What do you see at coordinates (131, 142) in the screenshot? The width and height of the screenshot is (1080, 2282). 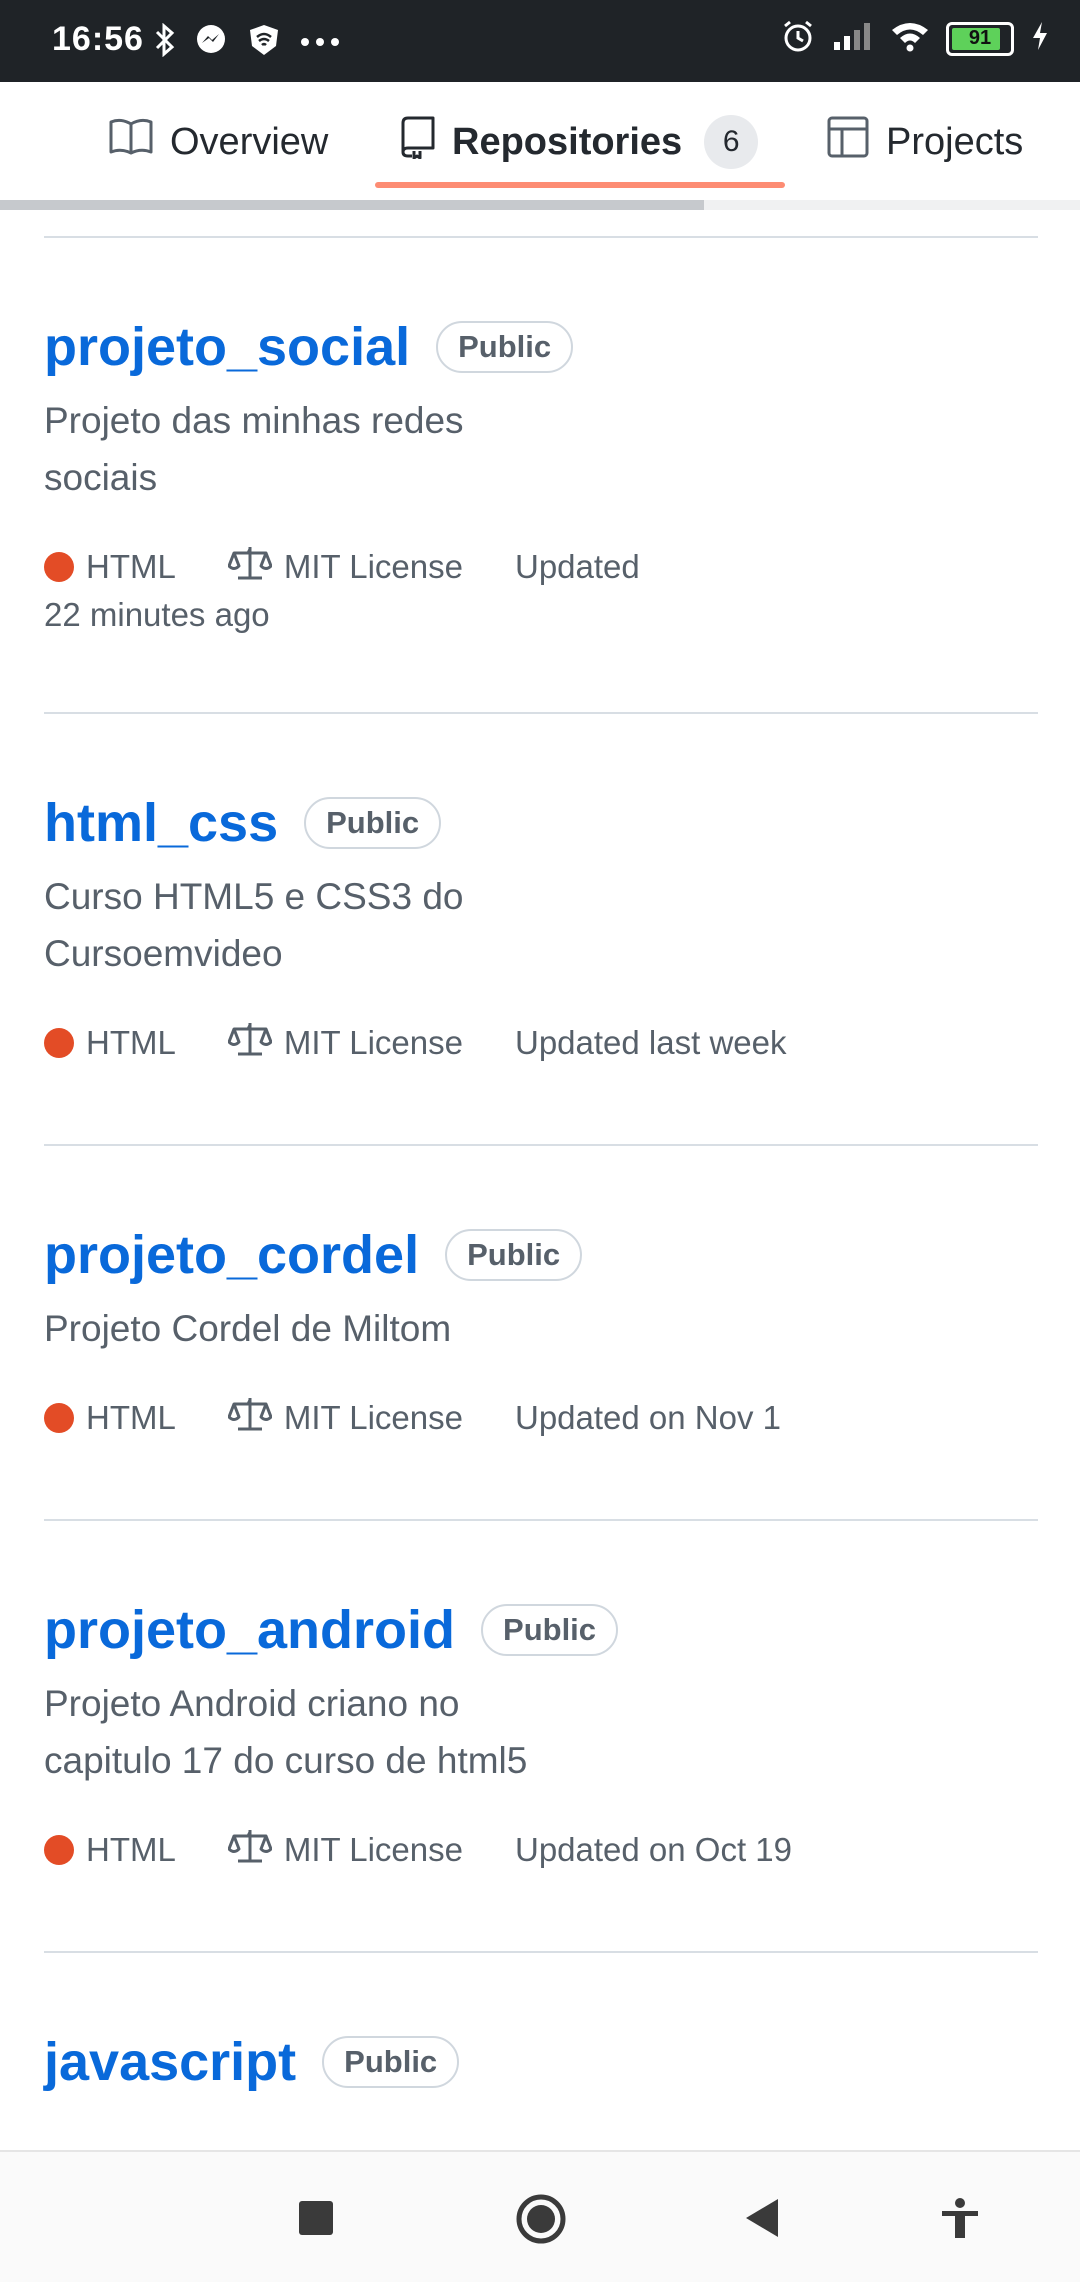 I see `book-icon` at bounding box center [131, 142].